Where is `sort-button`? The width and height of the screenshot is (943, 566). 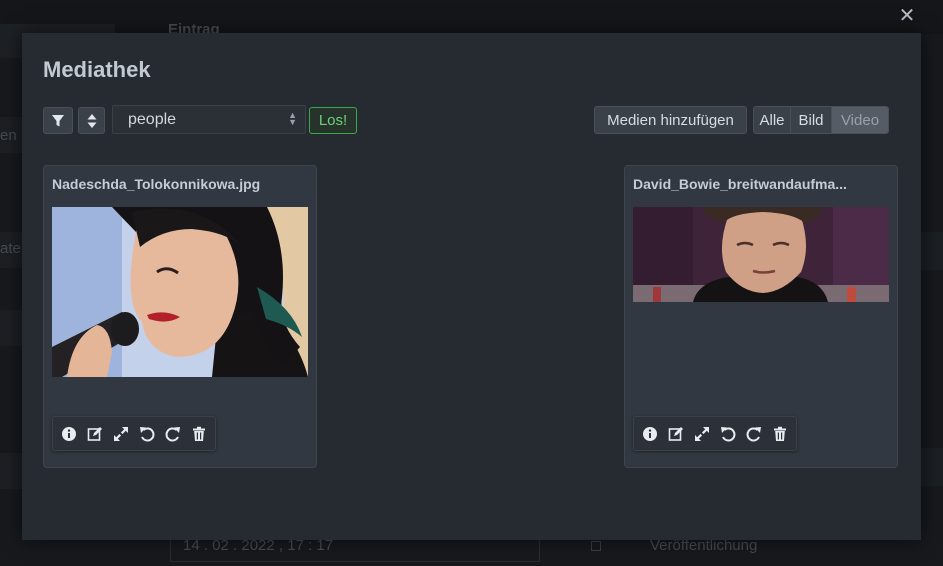 sort-button is located at coordinates (91, 120).